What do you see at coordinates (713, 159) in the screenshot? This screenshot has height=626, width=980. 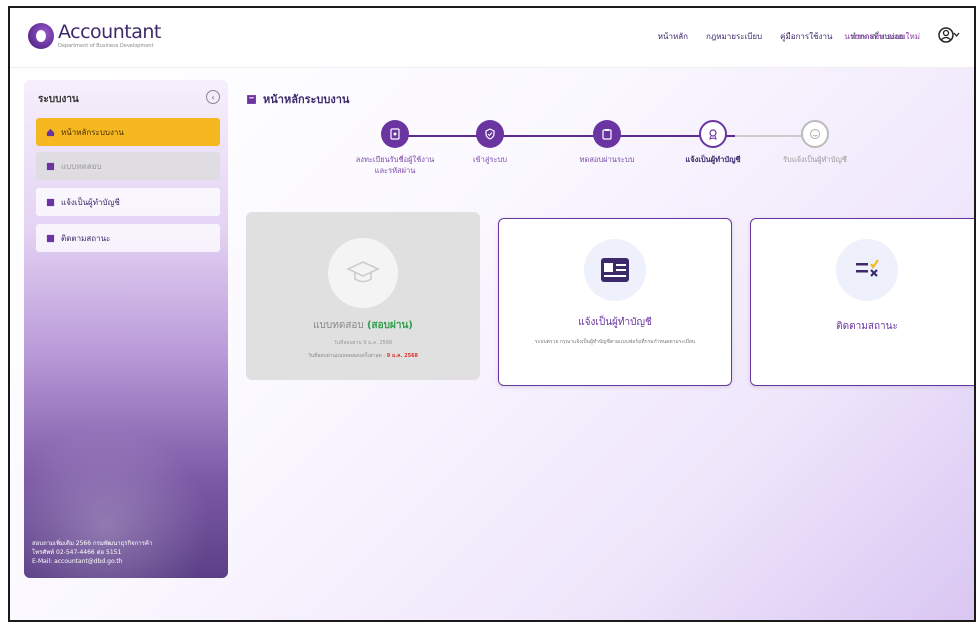 I see `step-label: แจ้งเป็นผู้ทำบัญชี` at bounding box center [713, 159].